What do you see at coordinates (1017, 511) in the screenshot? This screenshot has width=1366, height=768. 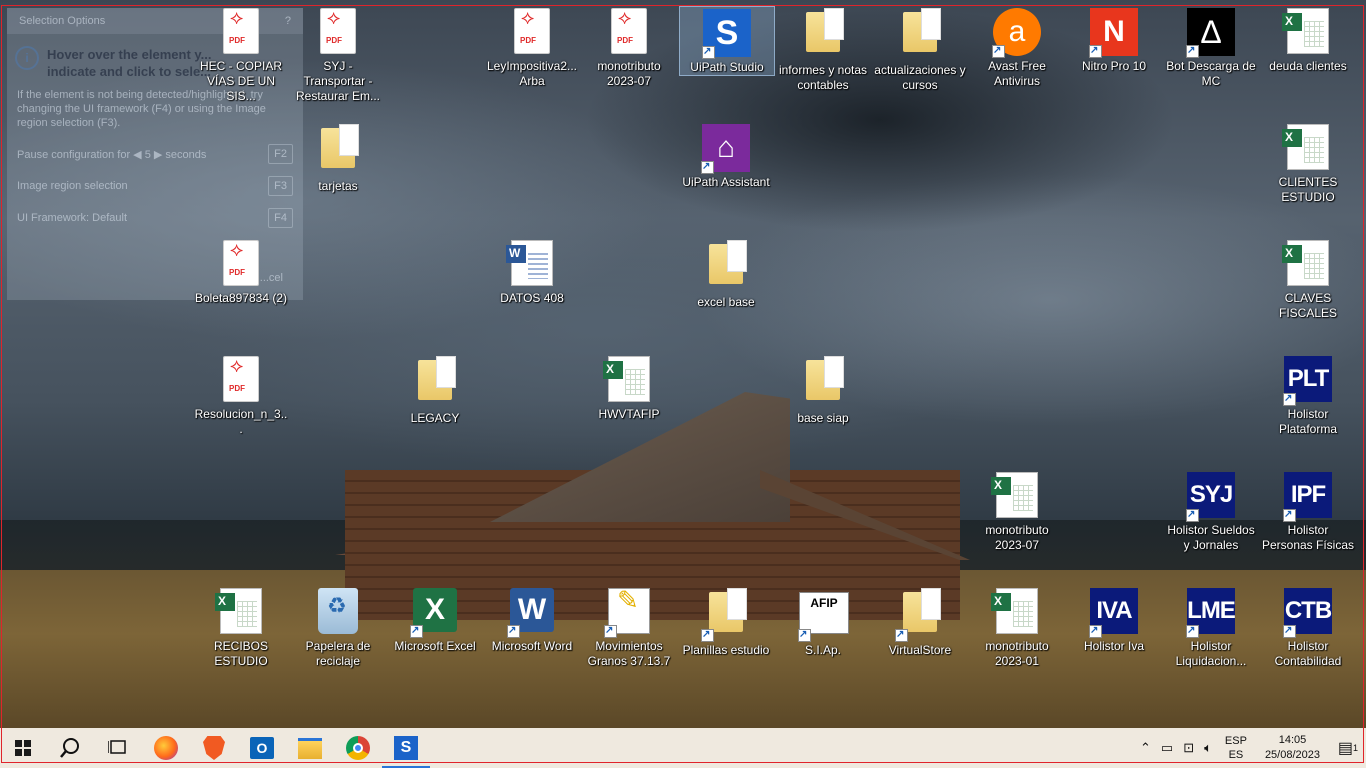 I see `desktop-icon-monotributo-2023-07: Xmonotributo 2023-07` at bounding box center [1017, 511].